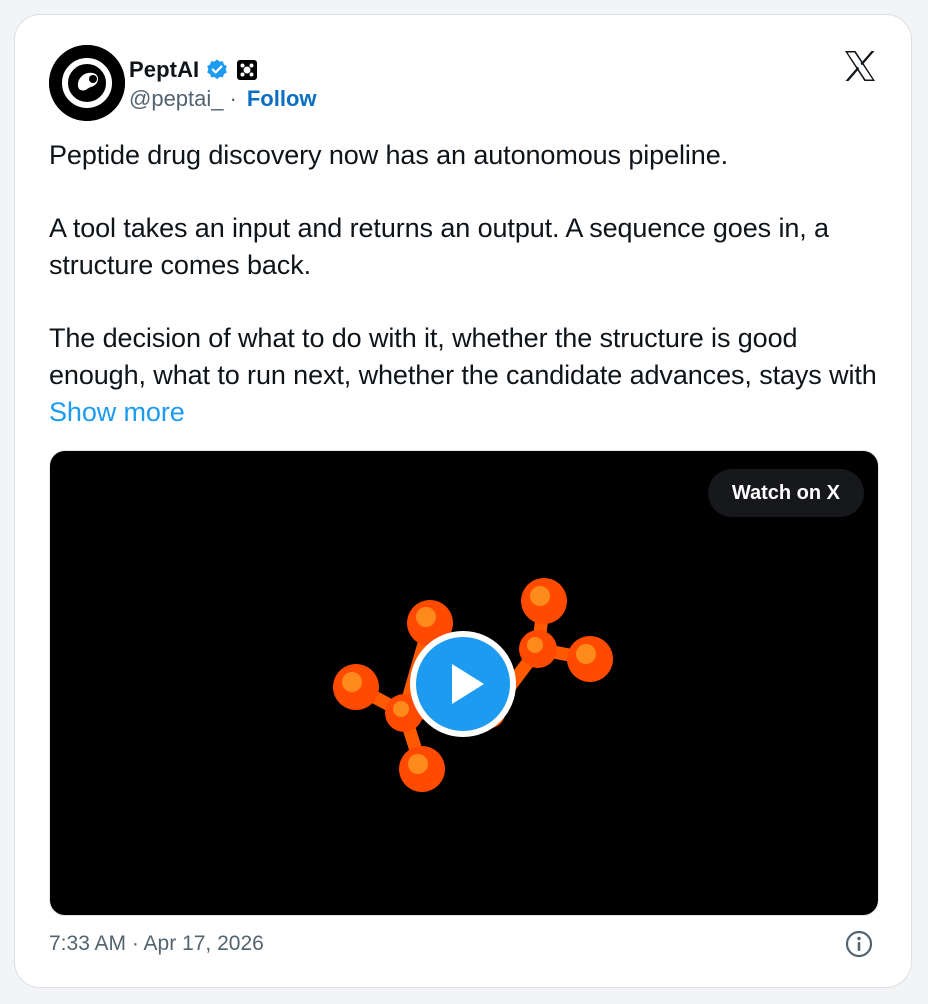 This screenshot has width=928, height=1004. Describe the element at coordinates (860, 66) in the screenshot. I see `x-logo-icon` at that location.